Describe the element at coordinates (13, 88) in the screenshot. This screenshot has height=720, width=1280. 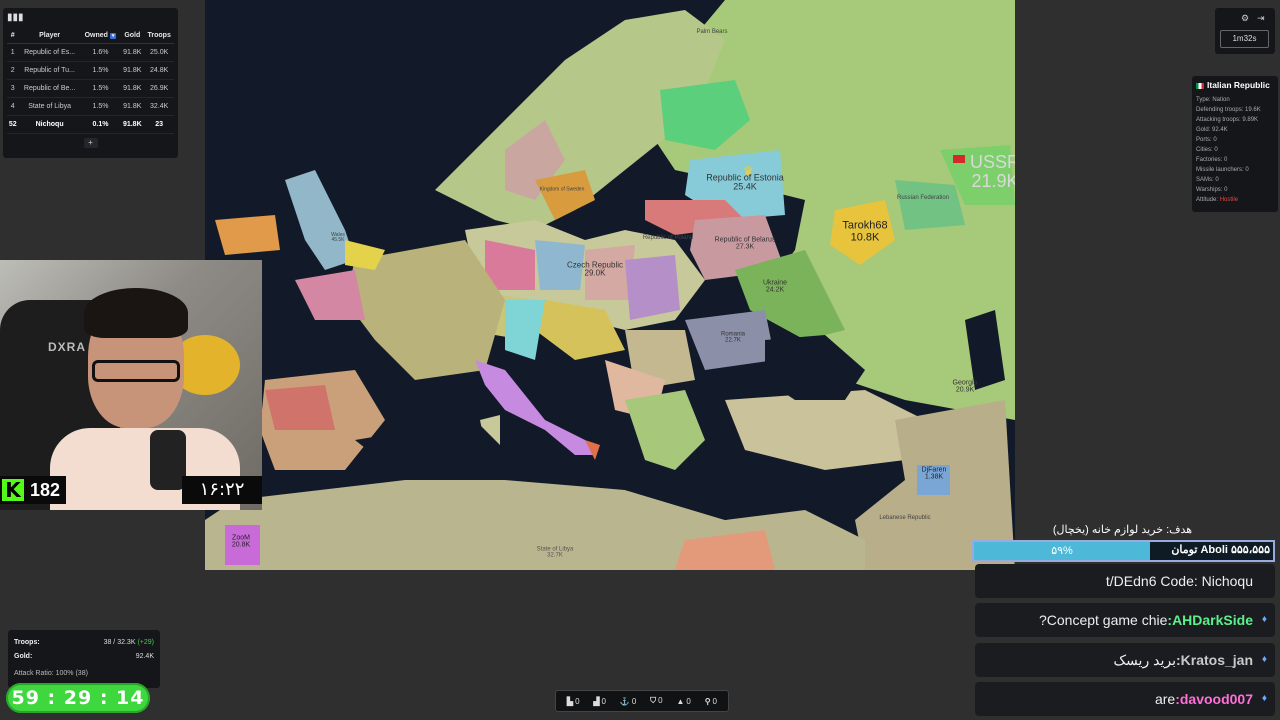
I see `rank-cell: 3` at that location.